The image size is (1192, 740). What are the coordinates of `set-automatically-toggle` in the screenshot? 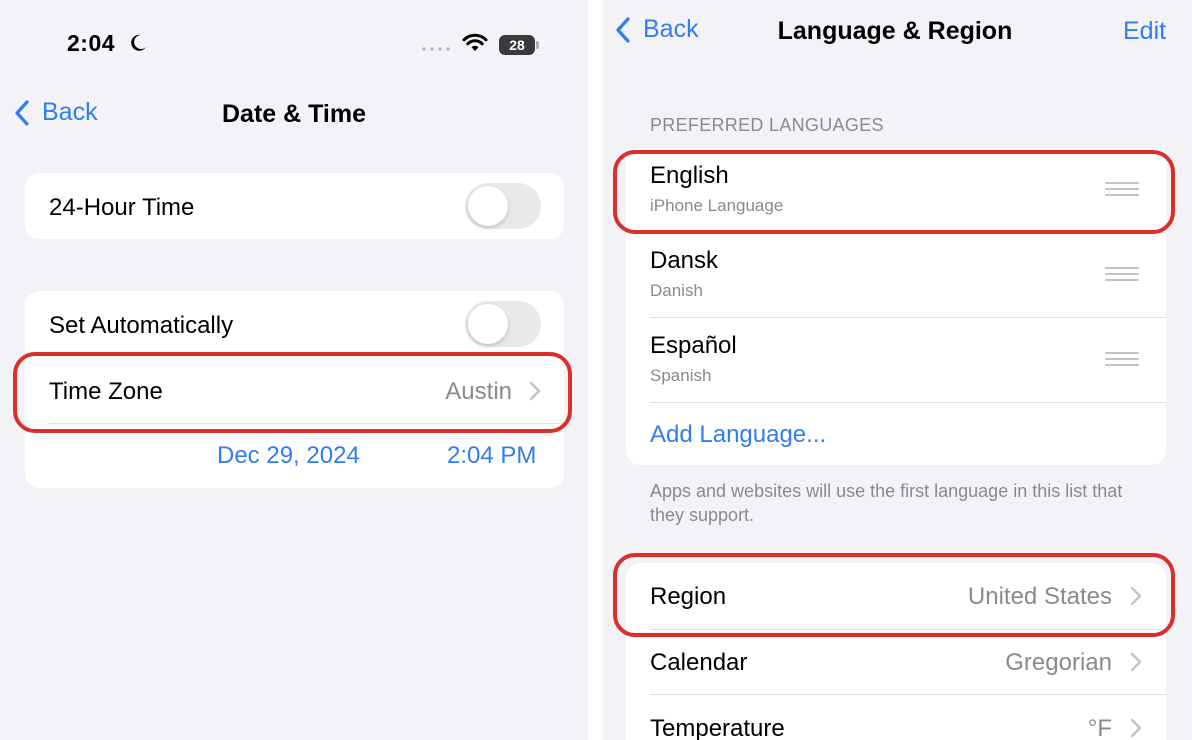 It's located at (503, 324).